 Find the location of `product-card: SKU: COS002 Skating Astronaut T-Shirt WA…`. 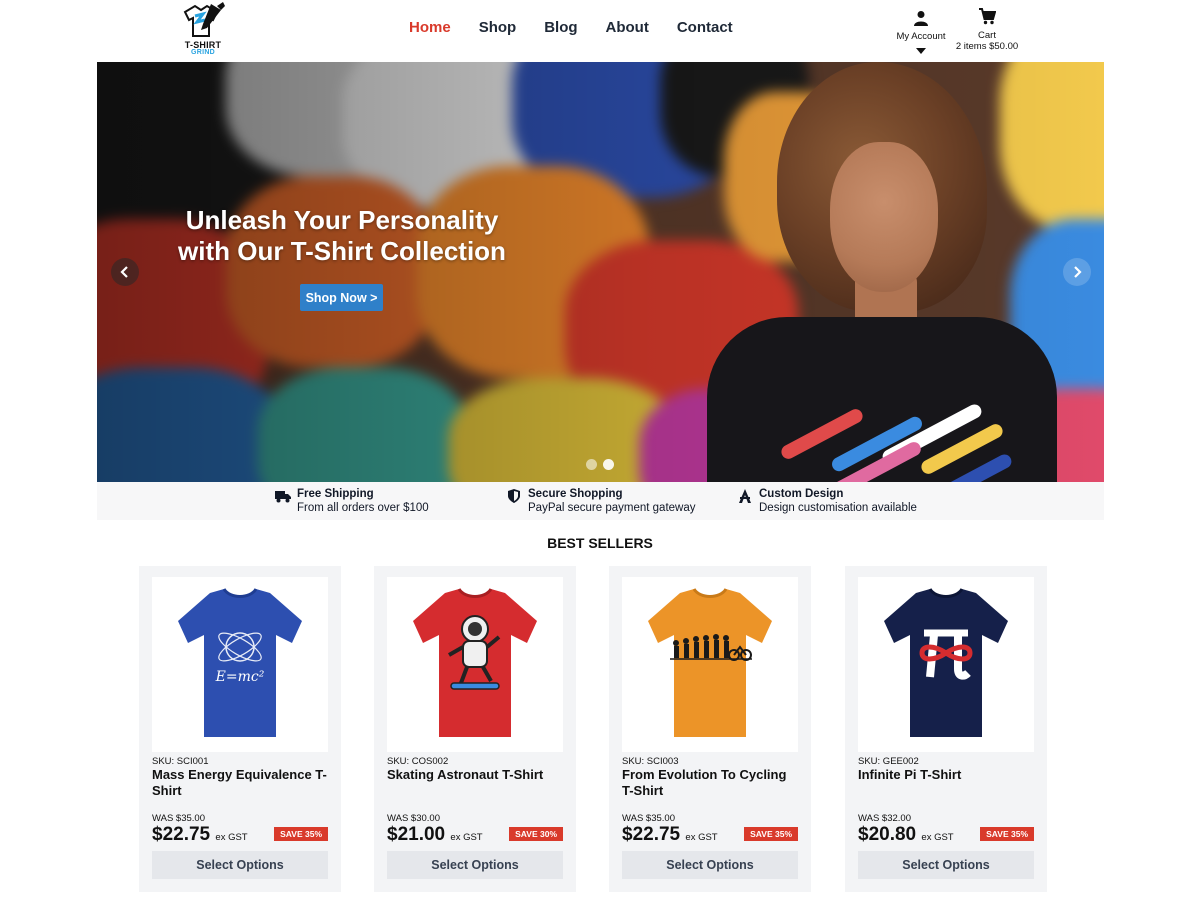

product-card: SKU: COS002 Skating Astronaut T-Shirt WA… is located at coordinates (475, 729).